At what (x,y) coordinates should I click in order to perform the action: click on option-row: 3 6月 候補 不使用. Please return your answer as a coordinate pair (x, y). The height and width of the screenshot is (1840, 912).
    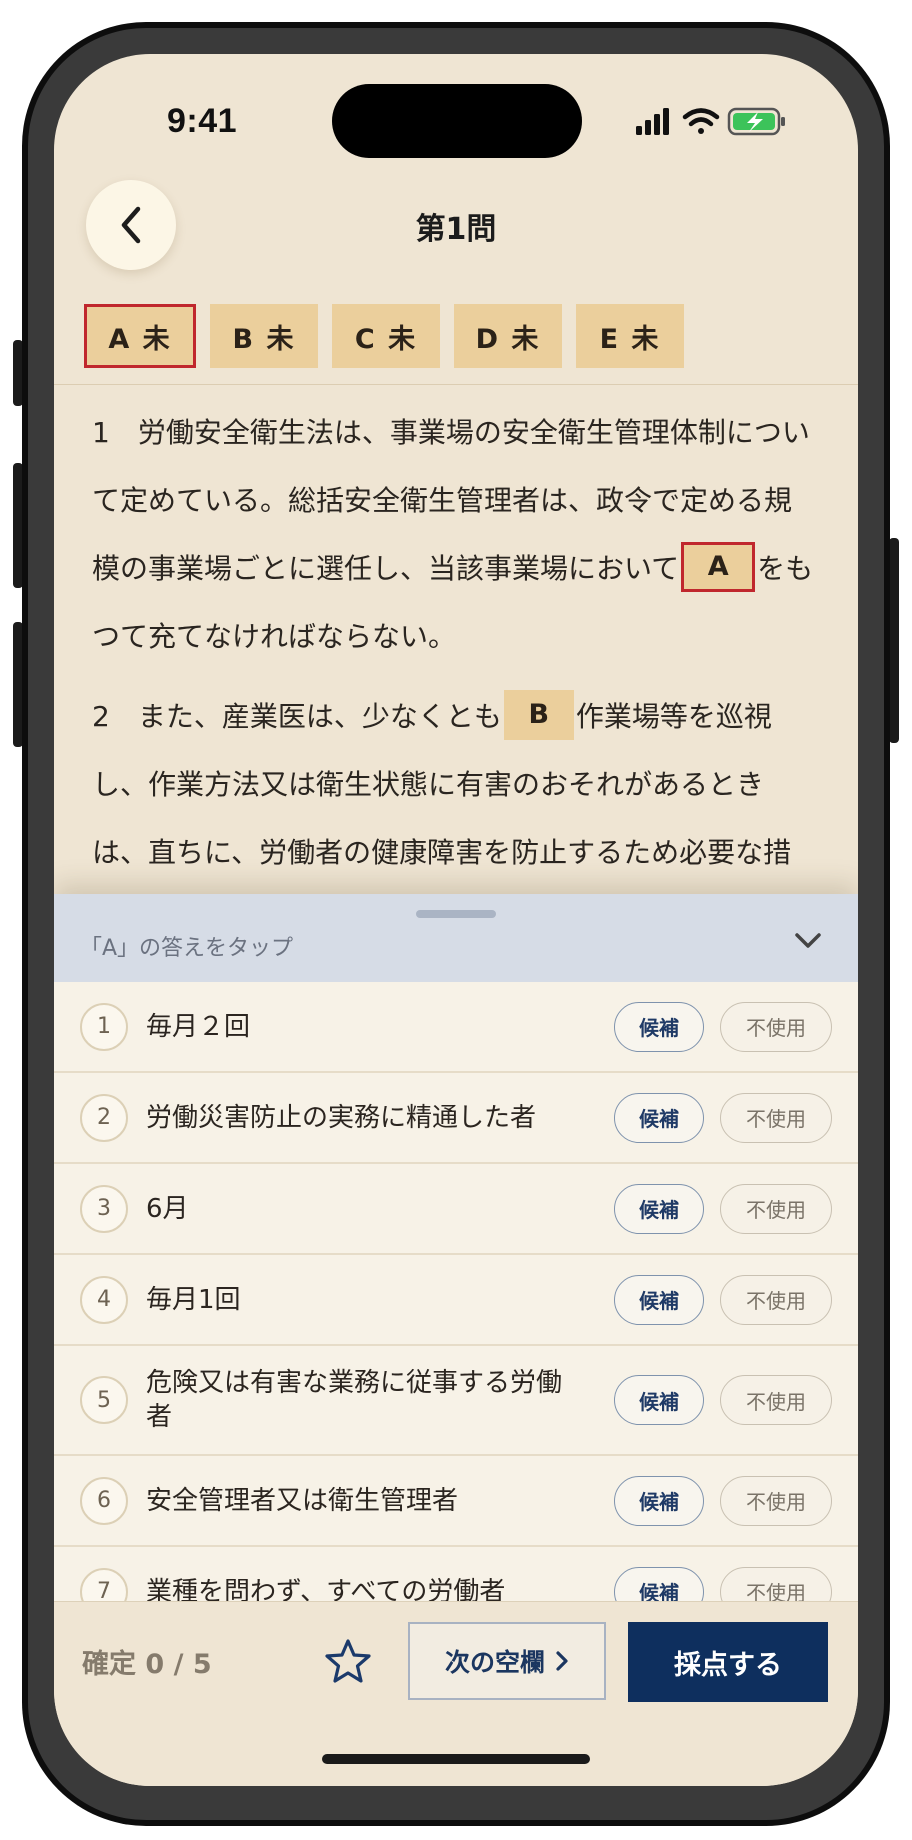
    Looking at the image, I should click on (456, 1209).